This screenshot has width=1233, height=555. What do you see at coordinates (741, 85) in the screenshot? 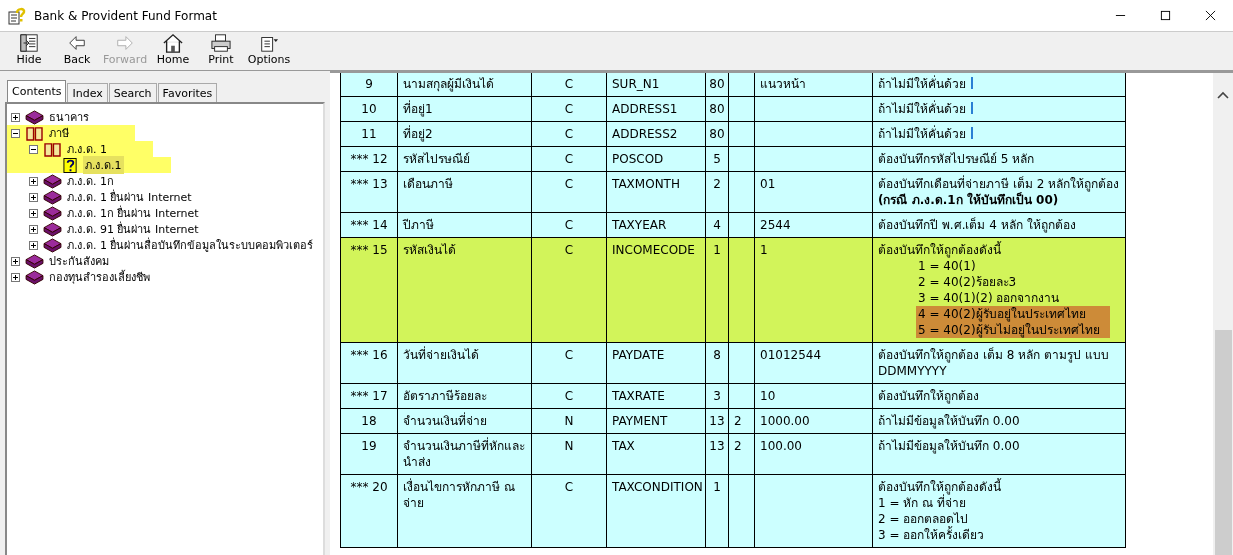
I see `table-cell` at bounding box center [741, 85].